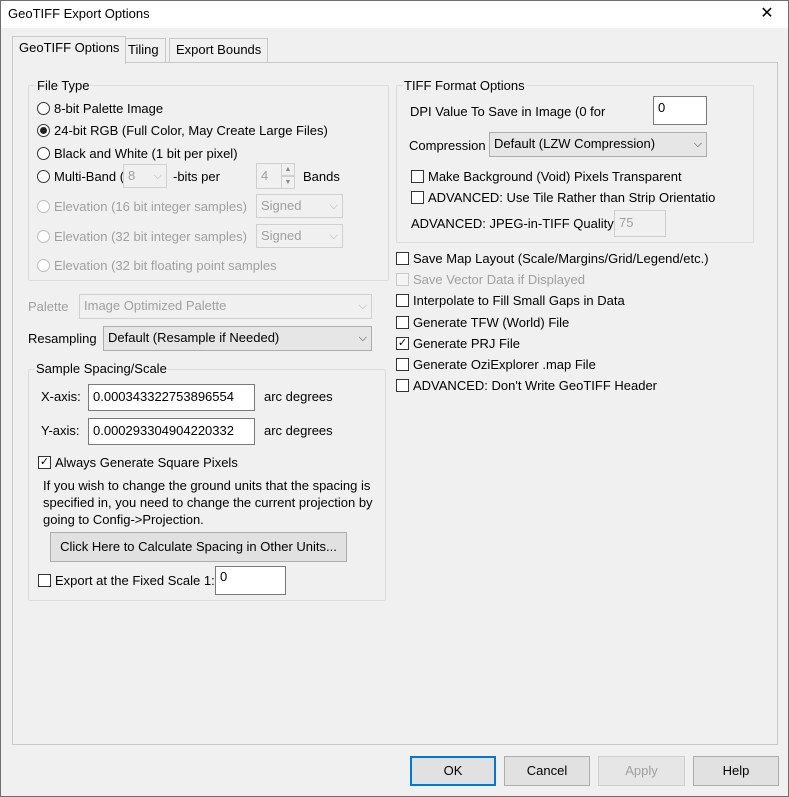  I want to click on no-geotiff-header-checkbox: ADVANCED: Don't Write GeoTIFF Header, so click(526, 385).